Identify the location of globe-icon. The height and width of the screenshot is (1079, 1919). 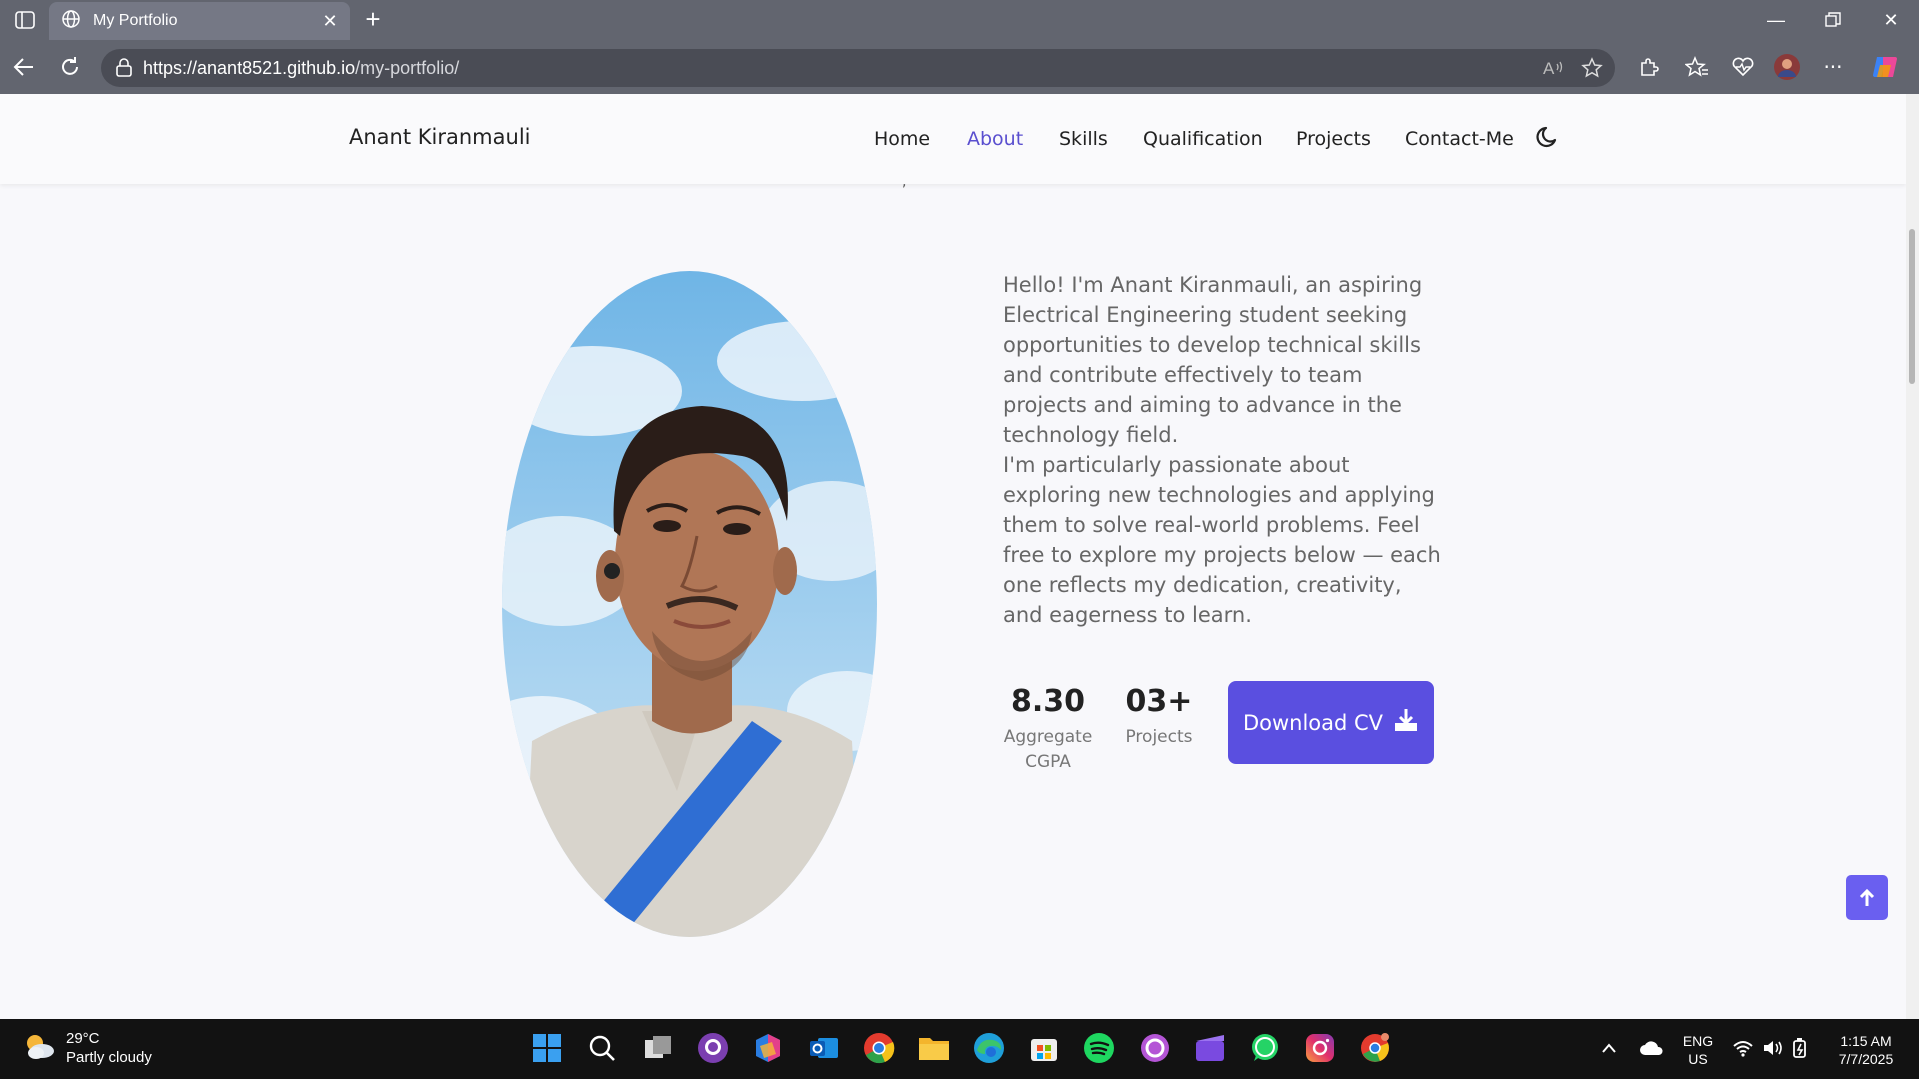
(71, 21).